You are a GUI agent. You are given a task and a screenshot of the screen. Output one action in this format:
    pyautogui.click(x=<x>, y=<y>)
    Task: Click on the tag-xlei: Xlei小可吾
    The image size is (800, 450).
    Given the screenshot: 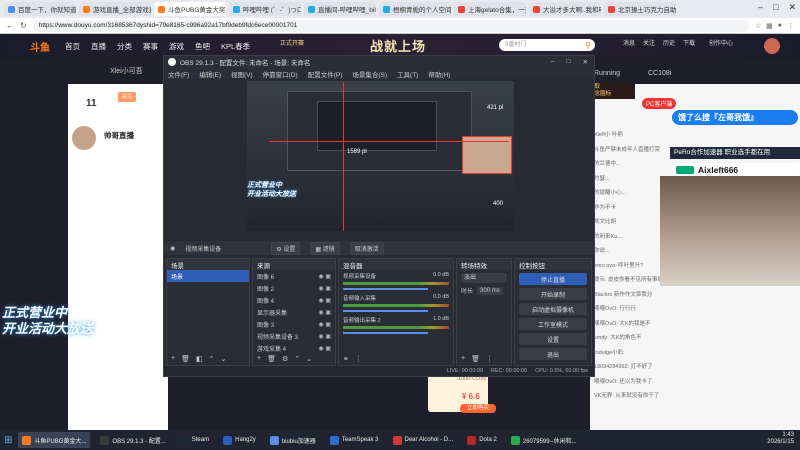 What is the action you would take?
    pyautogui.click(x=126, y=71)
    